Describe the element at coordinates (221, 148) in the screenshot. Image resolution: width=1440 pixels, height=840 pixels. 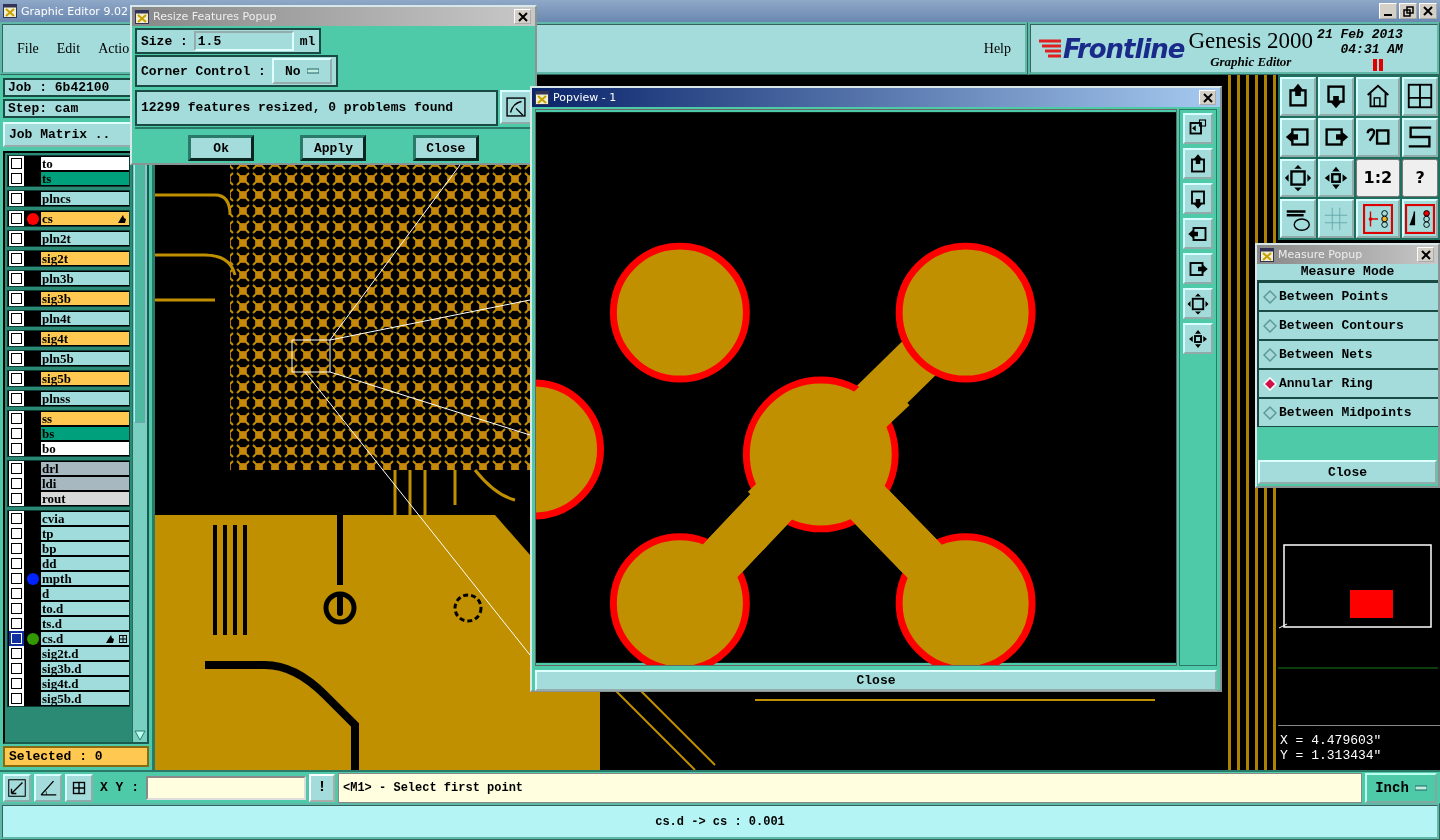
I see `dialog-button: Ok` at that location.